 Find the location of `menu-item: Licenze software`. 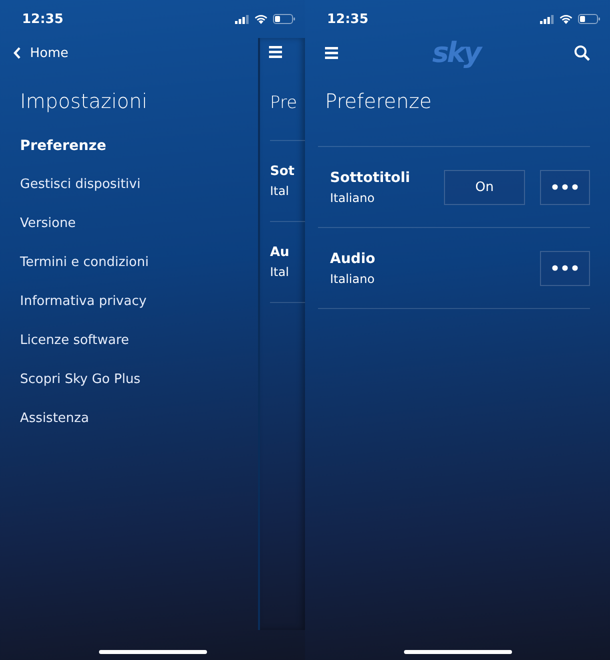

menu-item: Licenze software is located at coordinates (139, 352).